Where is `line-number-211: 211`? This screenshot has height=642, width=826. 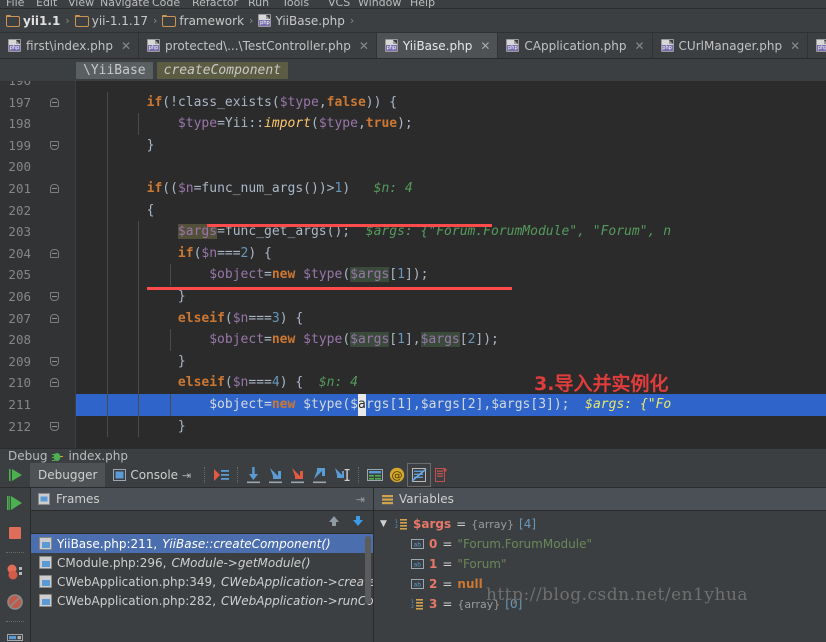
line-number-211: 211 is located at coordinates (15, 405).